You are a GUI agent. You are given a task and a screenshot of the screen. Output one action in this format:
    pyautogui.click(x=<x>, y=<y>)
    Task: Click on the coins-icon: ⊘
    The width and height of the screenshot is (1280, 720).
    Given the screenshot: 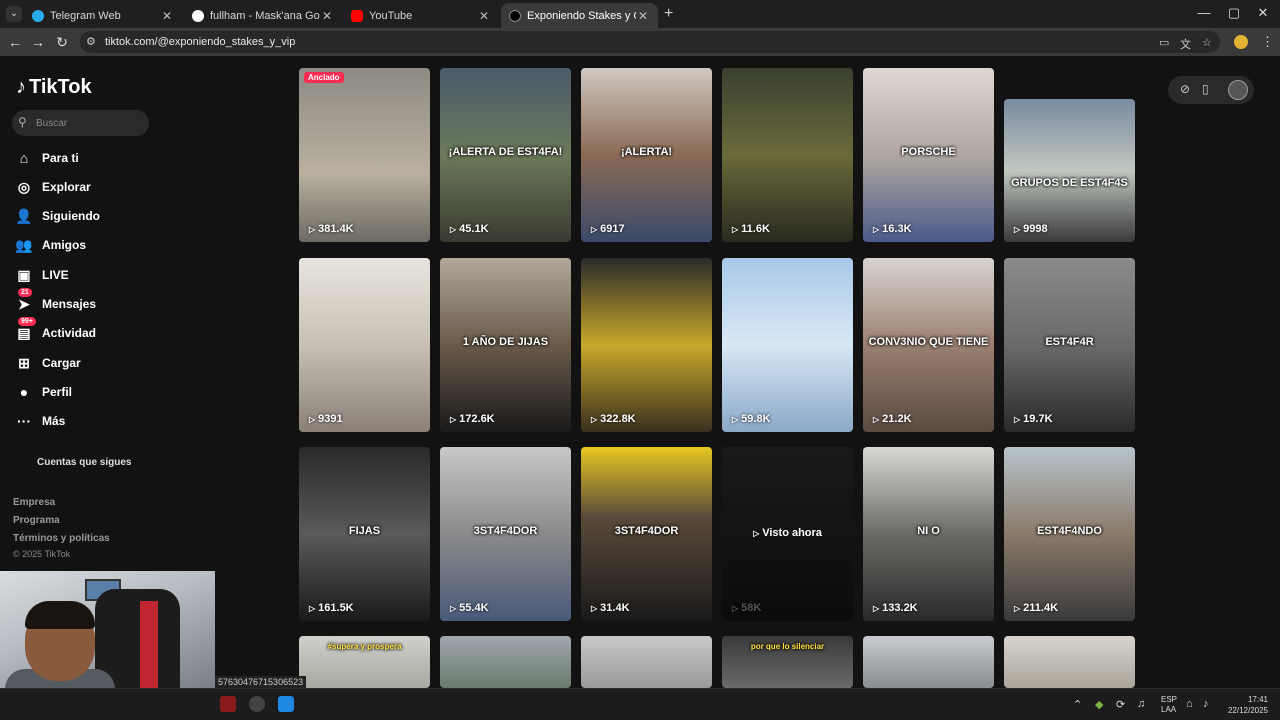 What is the action you would take?
    pyautogui.click(x=1185, y=89)
    